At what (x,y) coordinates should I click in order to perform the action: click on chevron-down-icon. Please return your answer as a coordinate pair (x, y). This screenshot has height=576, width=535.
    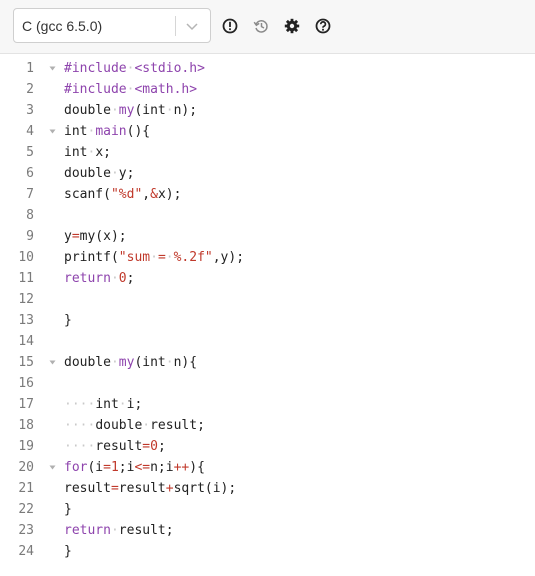
    Looking at the image, I should click on (192, 26).